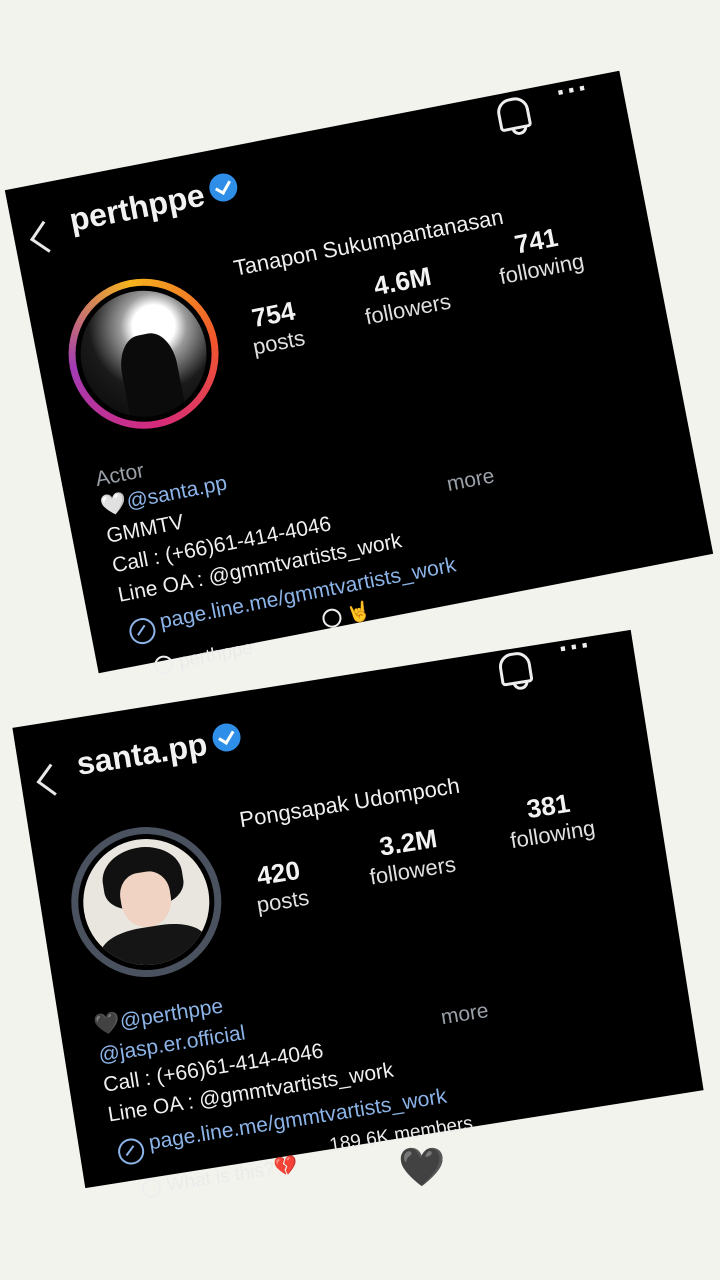  I want to click on channel-badge: What is this?💔, so click(219, 1177).